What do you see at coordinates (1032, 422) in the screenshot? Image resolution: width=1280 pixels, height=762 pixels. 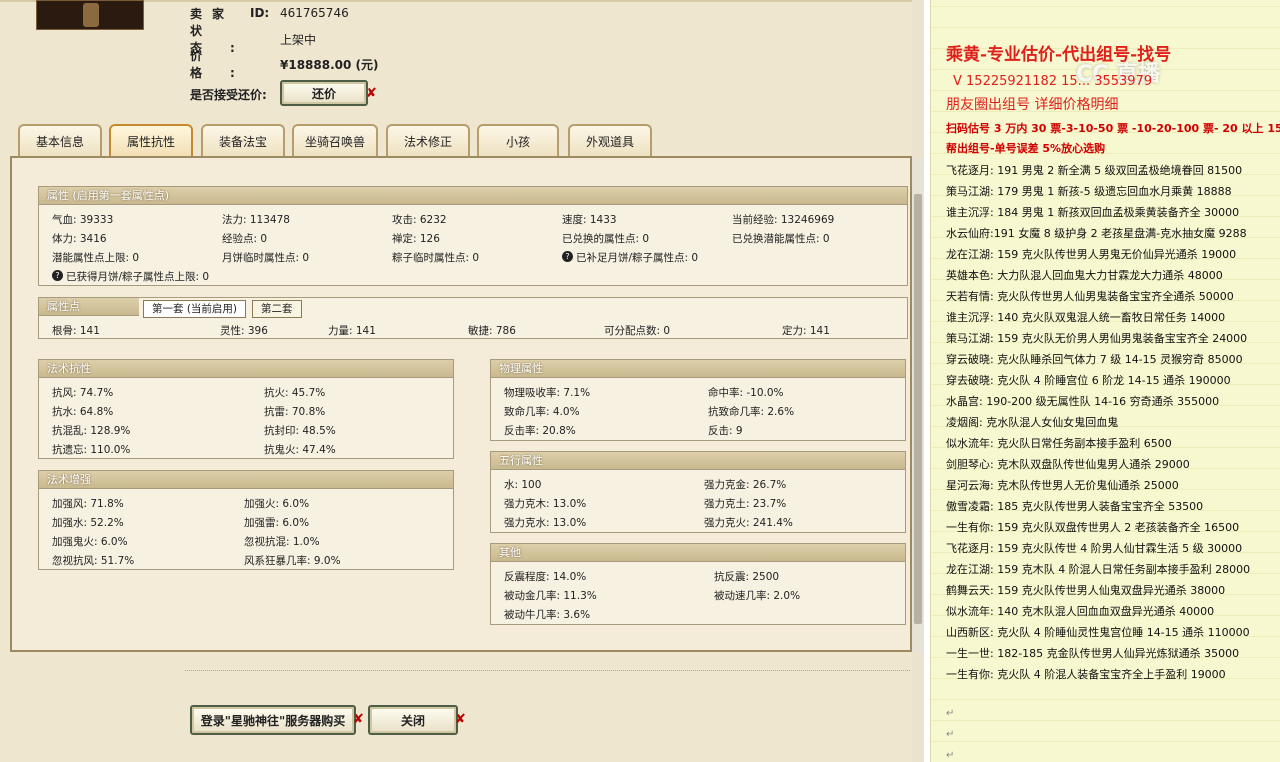 I see `notes-entry: 凌烟阁: 克水队混人女仙女鬼回血鬼` at bounding box center [1032, 422].